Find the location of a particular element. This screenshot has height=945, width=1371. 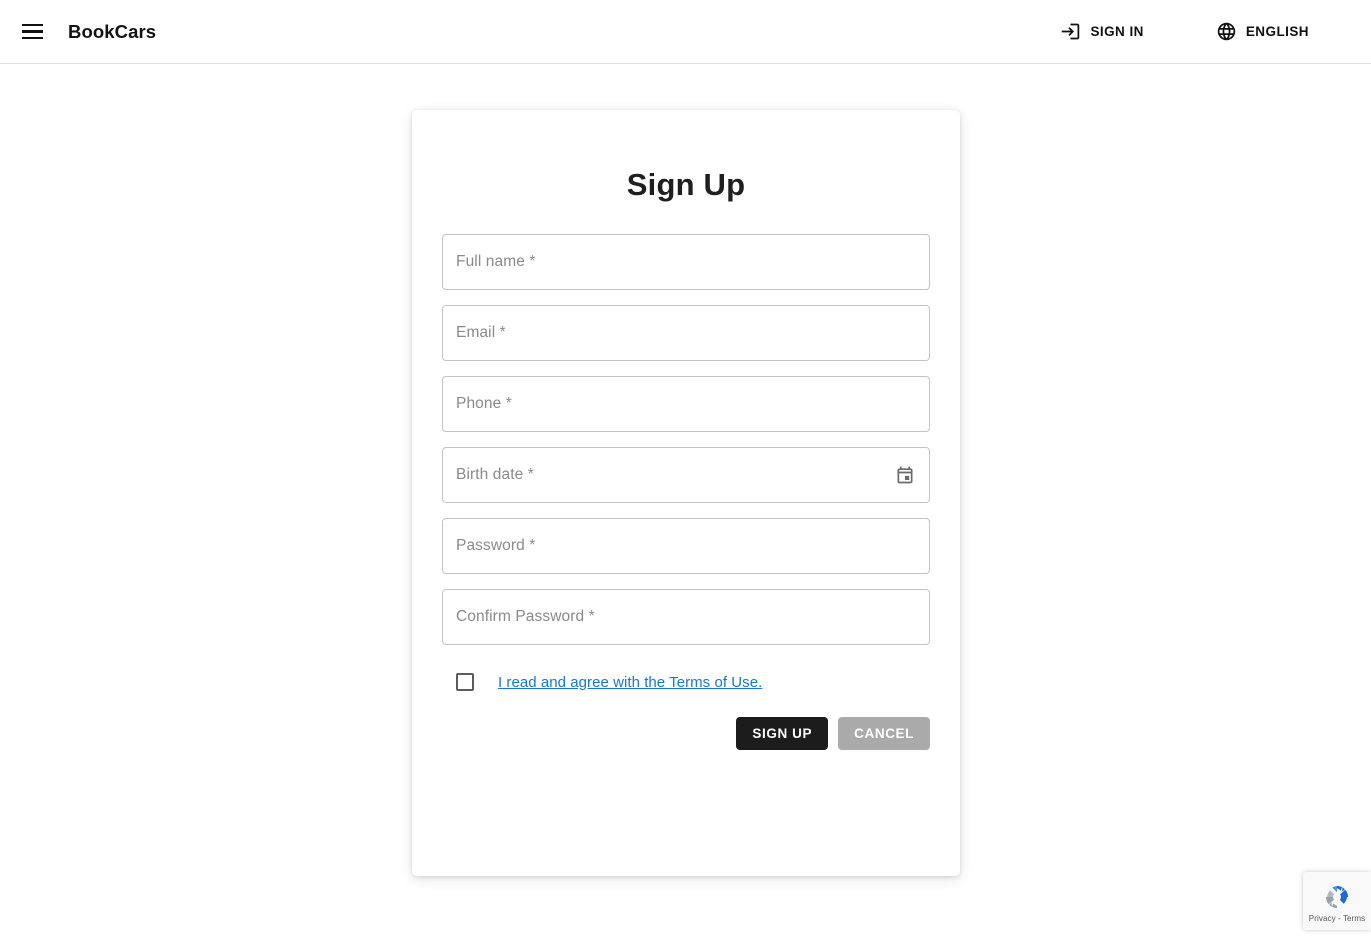

form-actions: SIGN UP CANCEL is located at coordinates (686, 733).